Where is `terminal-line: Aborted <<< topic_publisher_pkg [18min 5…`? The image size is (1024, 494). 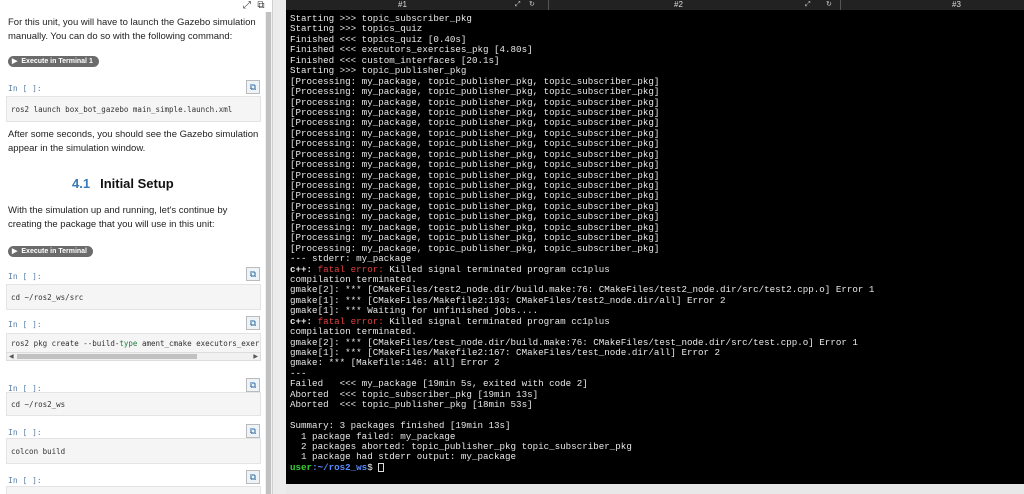 terminal-line: Aborted <<< topic_publisher_pkg [18min 5… is located at coordinates (411, 405).